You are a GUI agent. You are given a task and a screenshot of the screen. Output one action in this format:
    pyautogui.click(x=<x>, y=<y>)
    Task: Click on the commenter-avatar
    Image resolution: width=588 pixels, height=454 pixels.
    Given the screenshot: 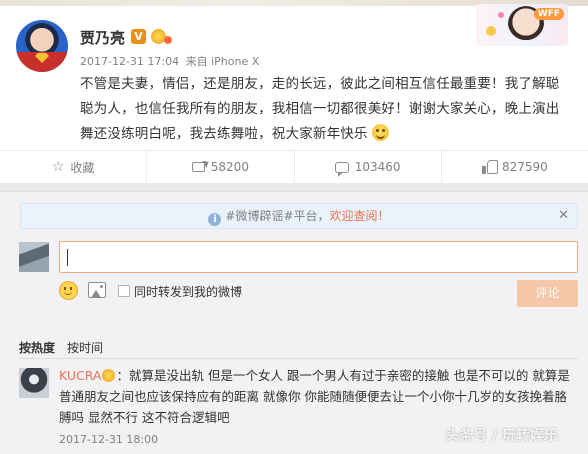 What is the action you would take?
    pyautogui.click(x=34, y=383)
    